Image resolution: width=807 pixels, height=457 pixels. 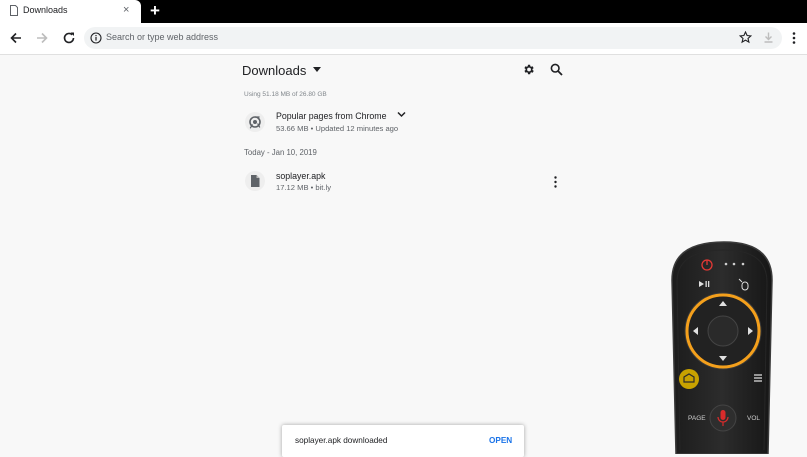 What do you see at coordinates (794, 38) in the screenshot?
I see `menu-icon` at bounding box center [794, 38].